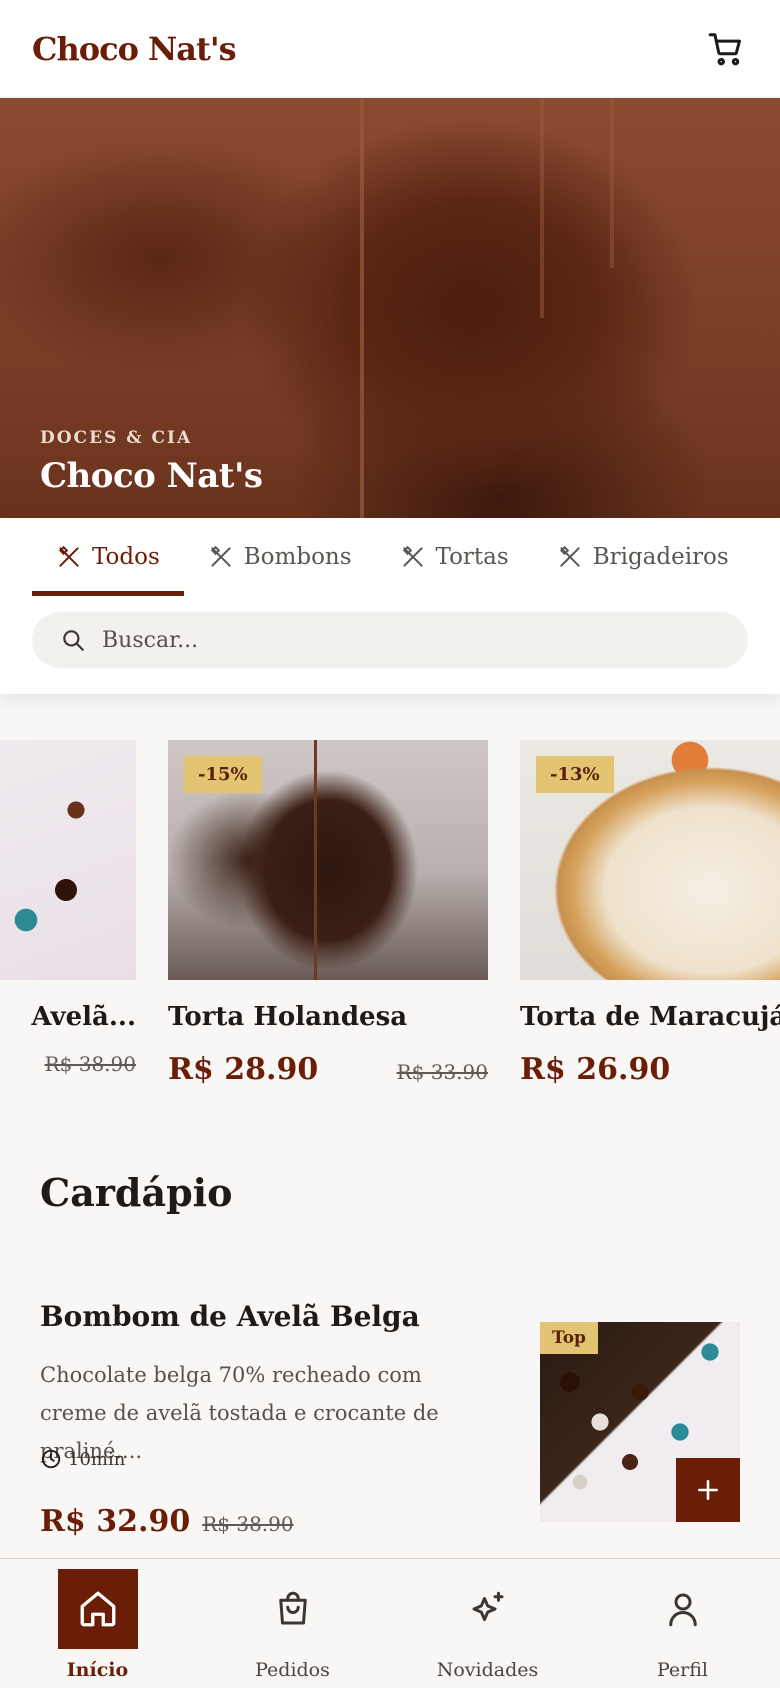  I want to click on product-image: -15%, so click(328, 860).